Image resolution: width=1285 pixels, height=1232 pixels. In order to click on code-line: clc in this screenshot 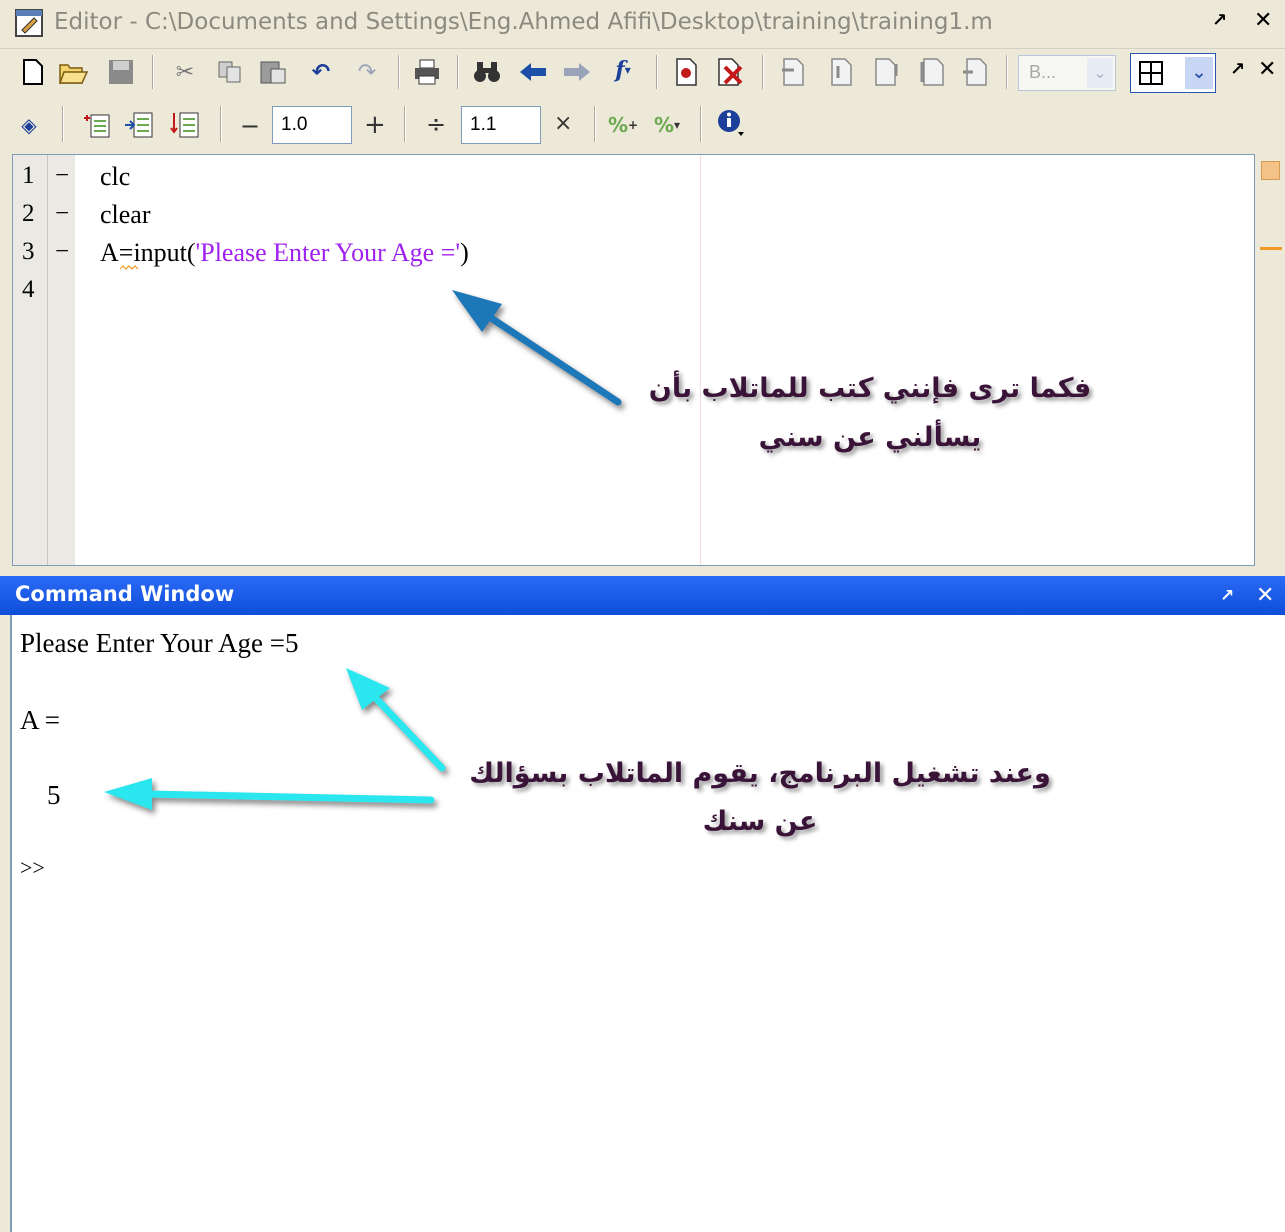, I will do `click(115, 177)`.